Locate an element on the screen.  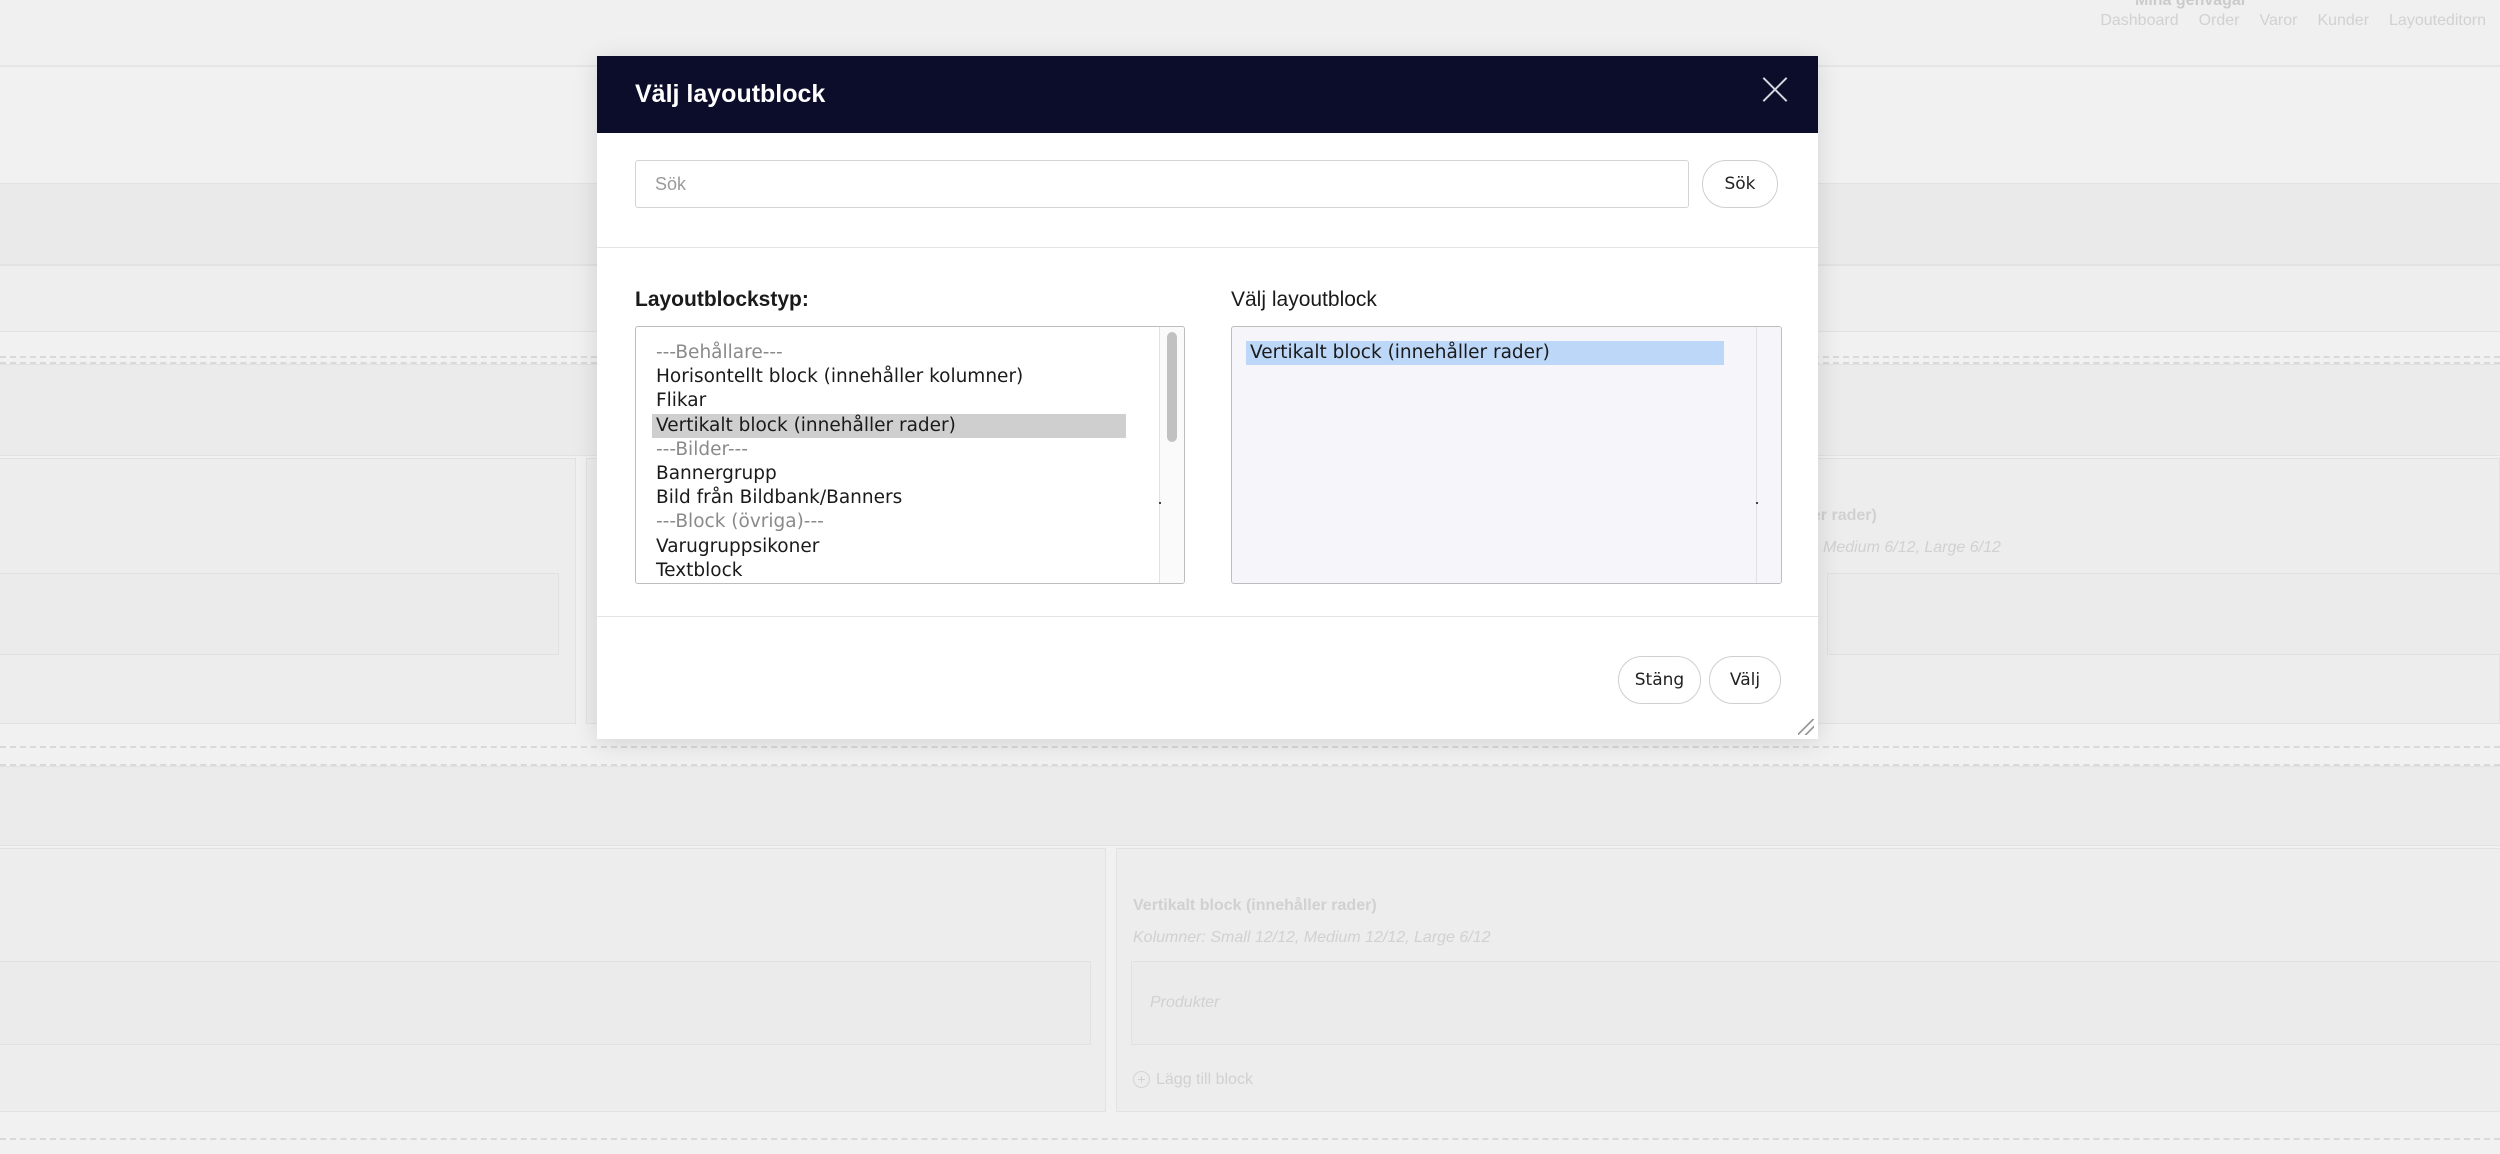
list-option: Textblock is located at coordinates (698, 571).